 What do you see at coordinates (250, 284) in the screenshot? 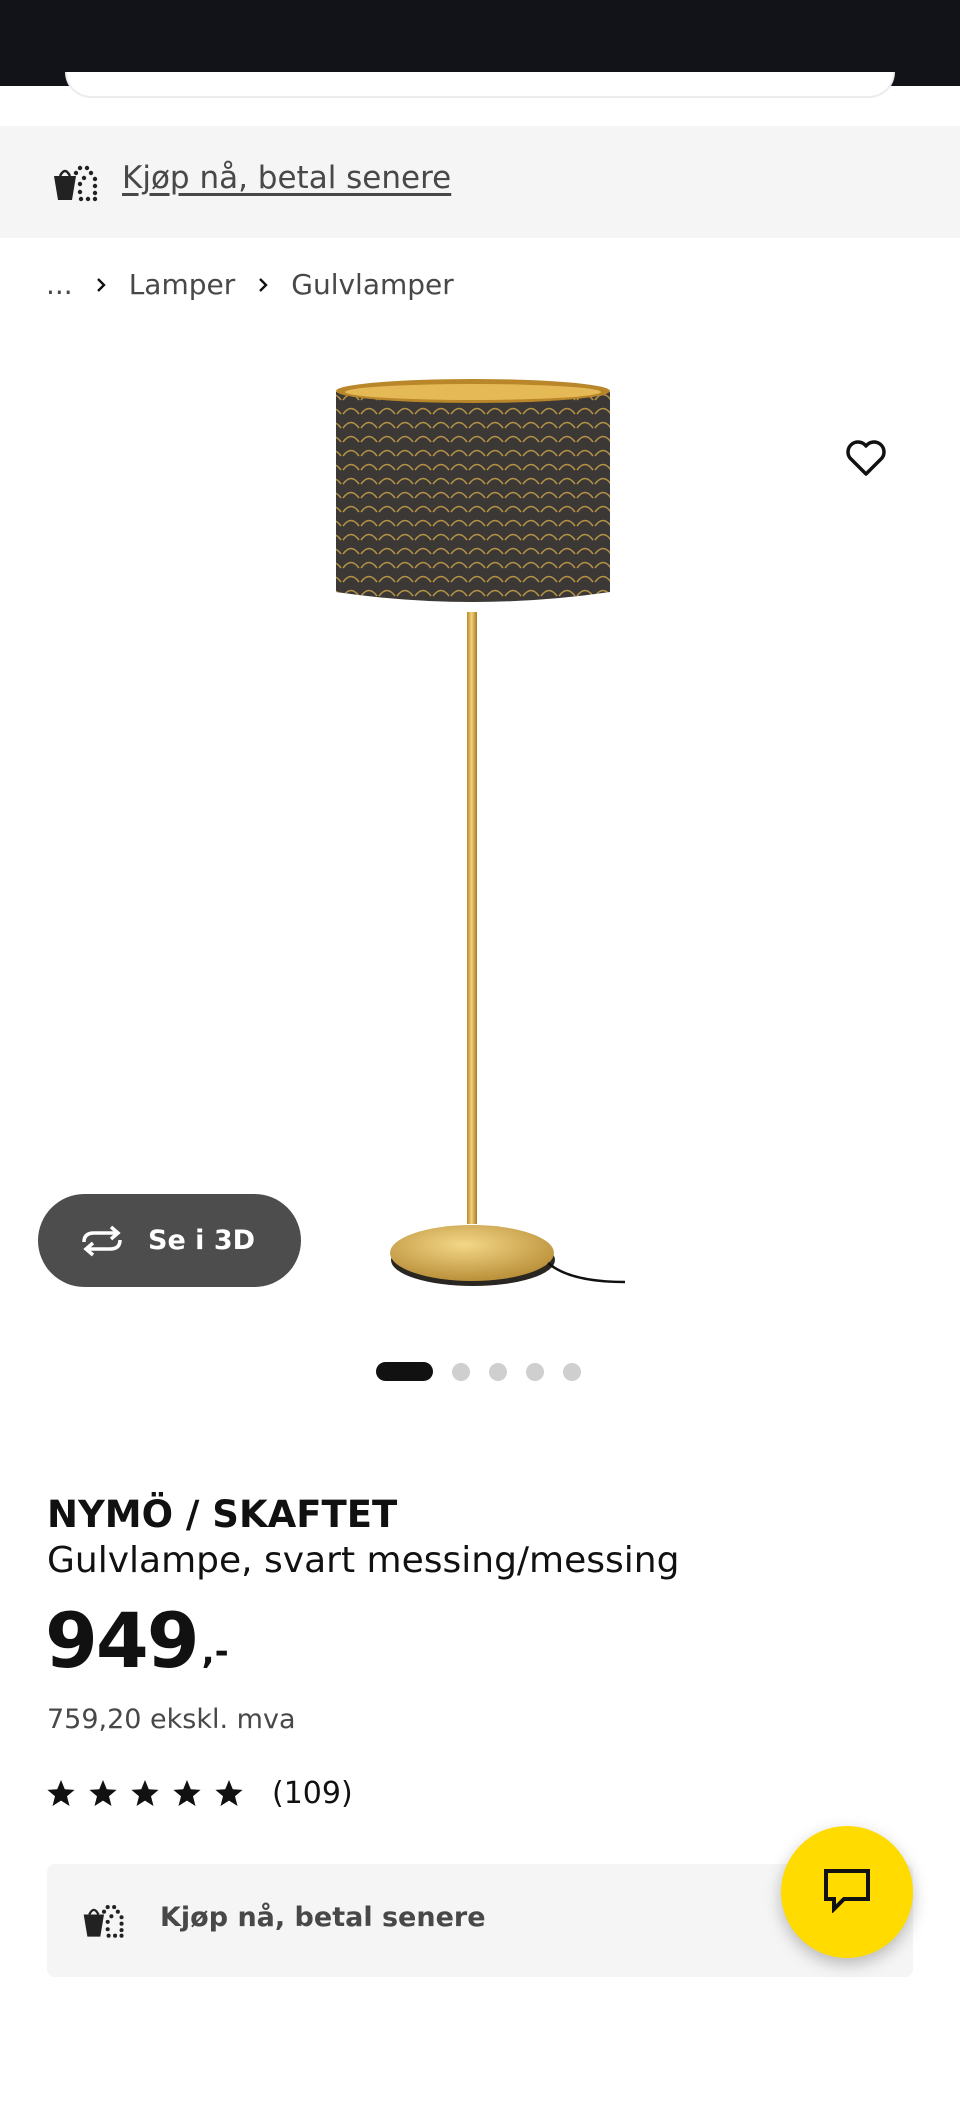
I see `breadcrumb: ... Lamper Gulvlamper` at bounding box center [250, 284].